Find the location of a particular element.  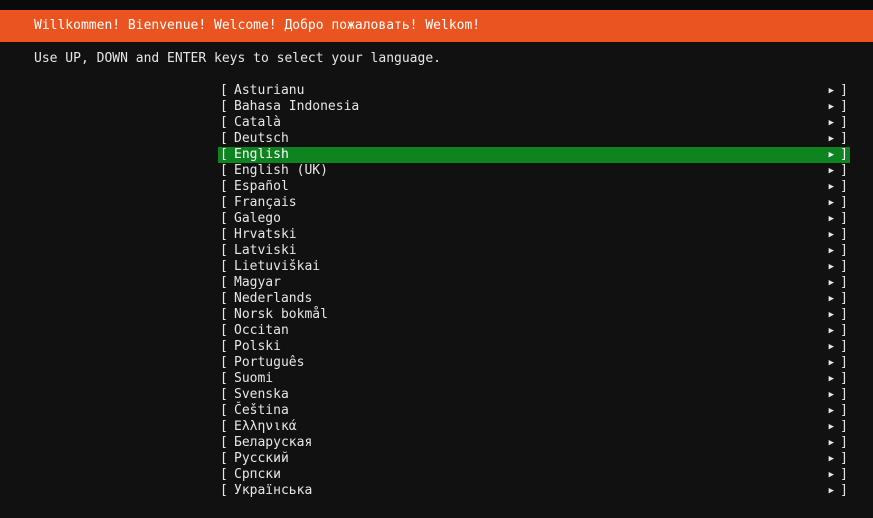

language-label: Norsk bokmål is located at coordinates (281, 314).